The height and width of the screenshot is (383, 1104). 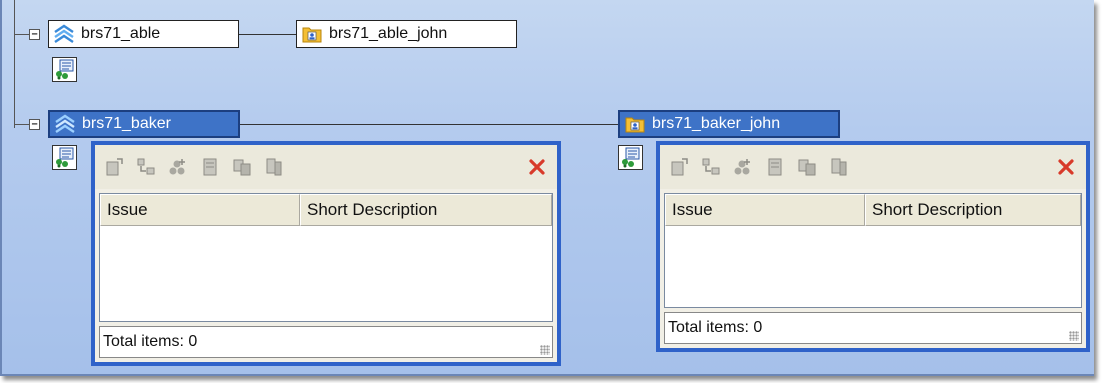 I want to click on collapse-baker-button: −, so click(x=34, y=124).